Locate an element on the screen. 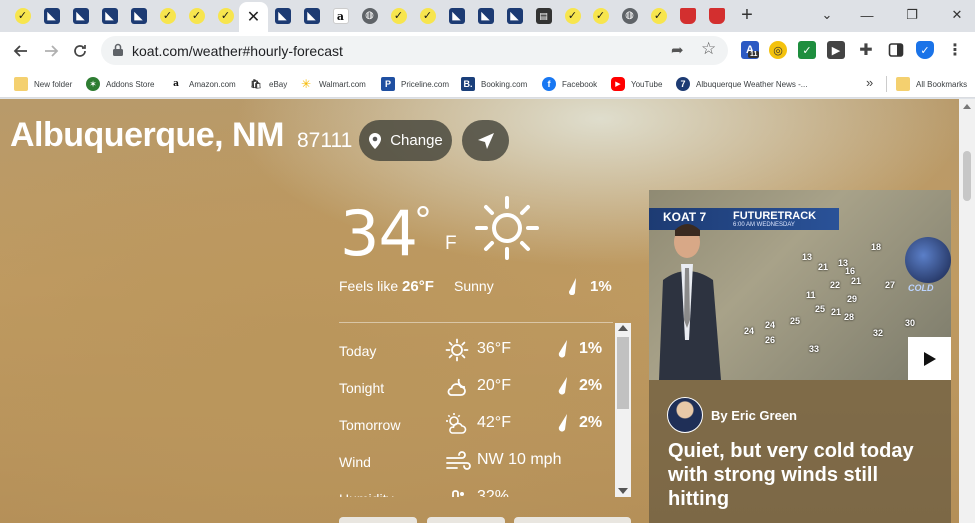 Image resolution: width=975 pixels, height=523 pixels. all-bookmarks-button: All Bookmarks is located at coordinates (931, 84).